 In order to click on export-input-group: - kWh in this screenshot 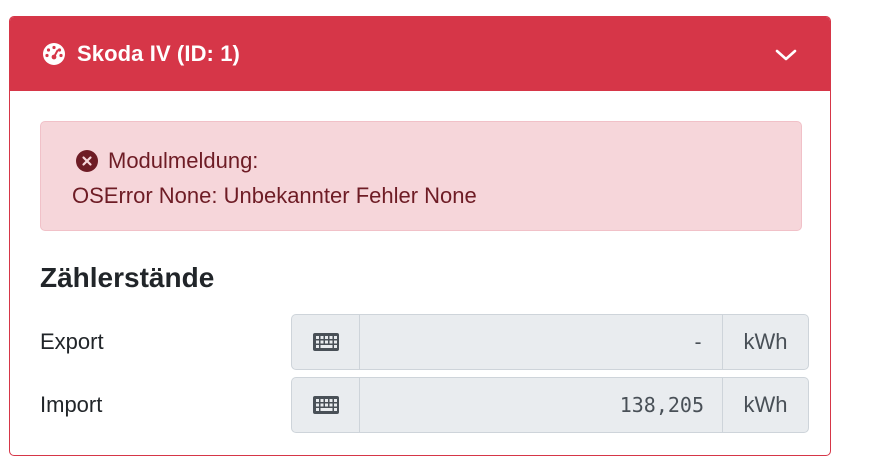, I will do `click(550, 342)`.